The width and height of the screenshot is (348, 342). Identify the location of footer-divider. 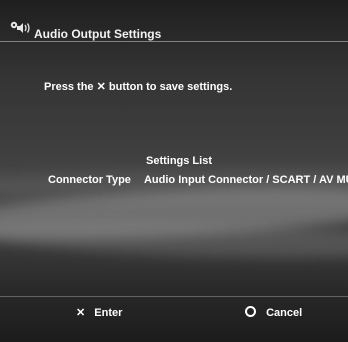
(174, 296).